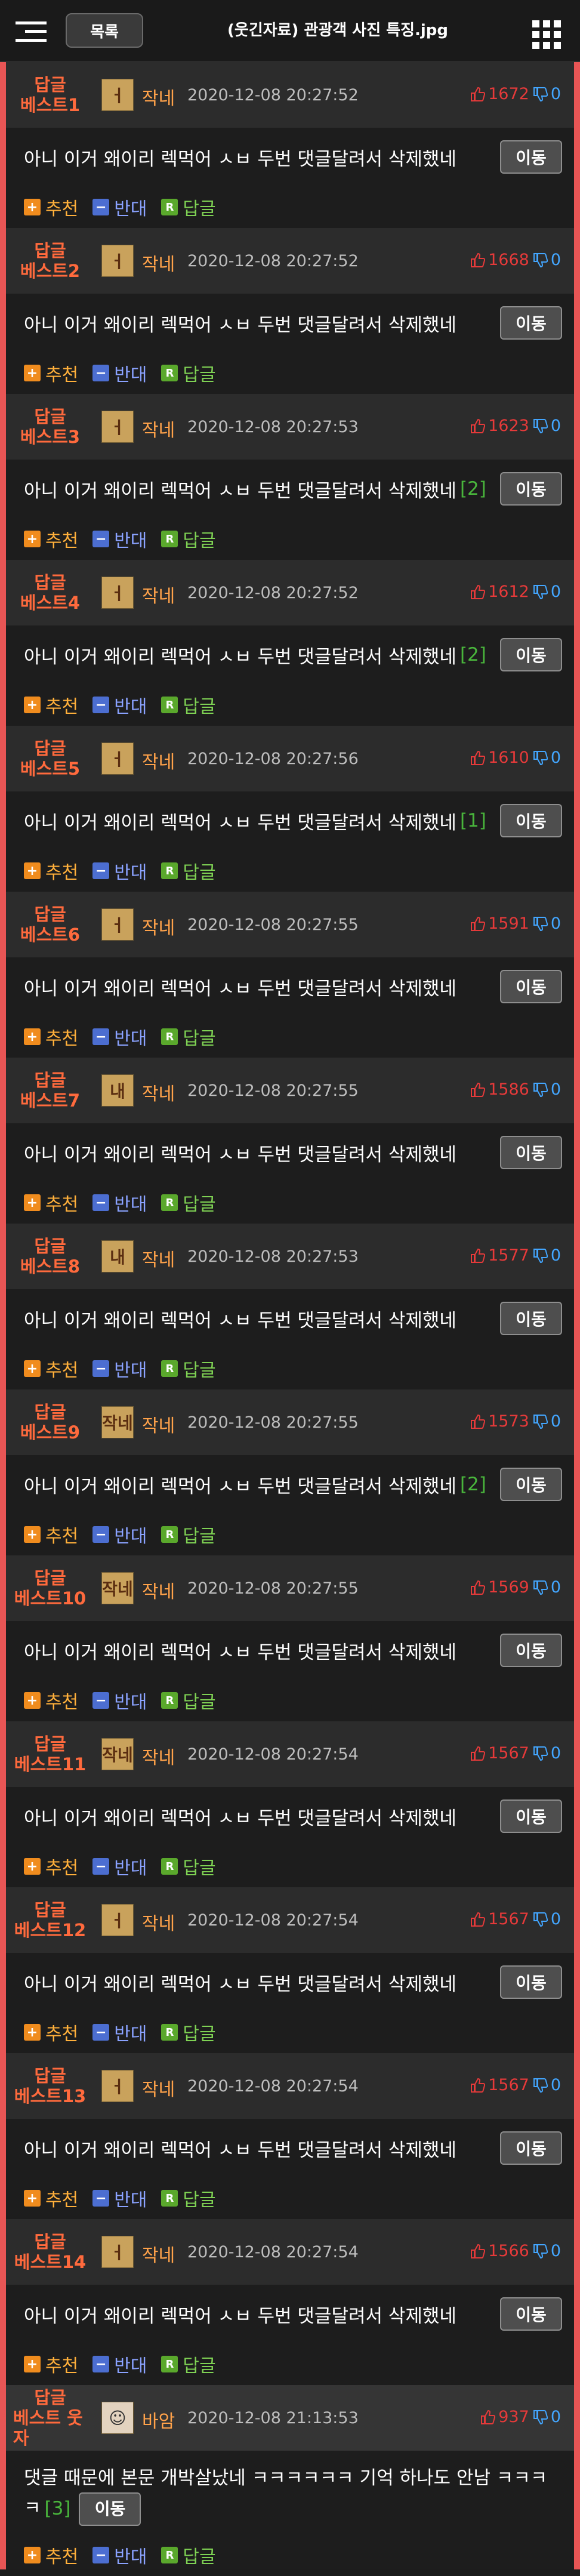 Image resolution: width=580 pixels, height=2576 pixels. Describe the element at coordinates (540, 1753) in the screenshot. I see `thumbs-down-icon` at that location.